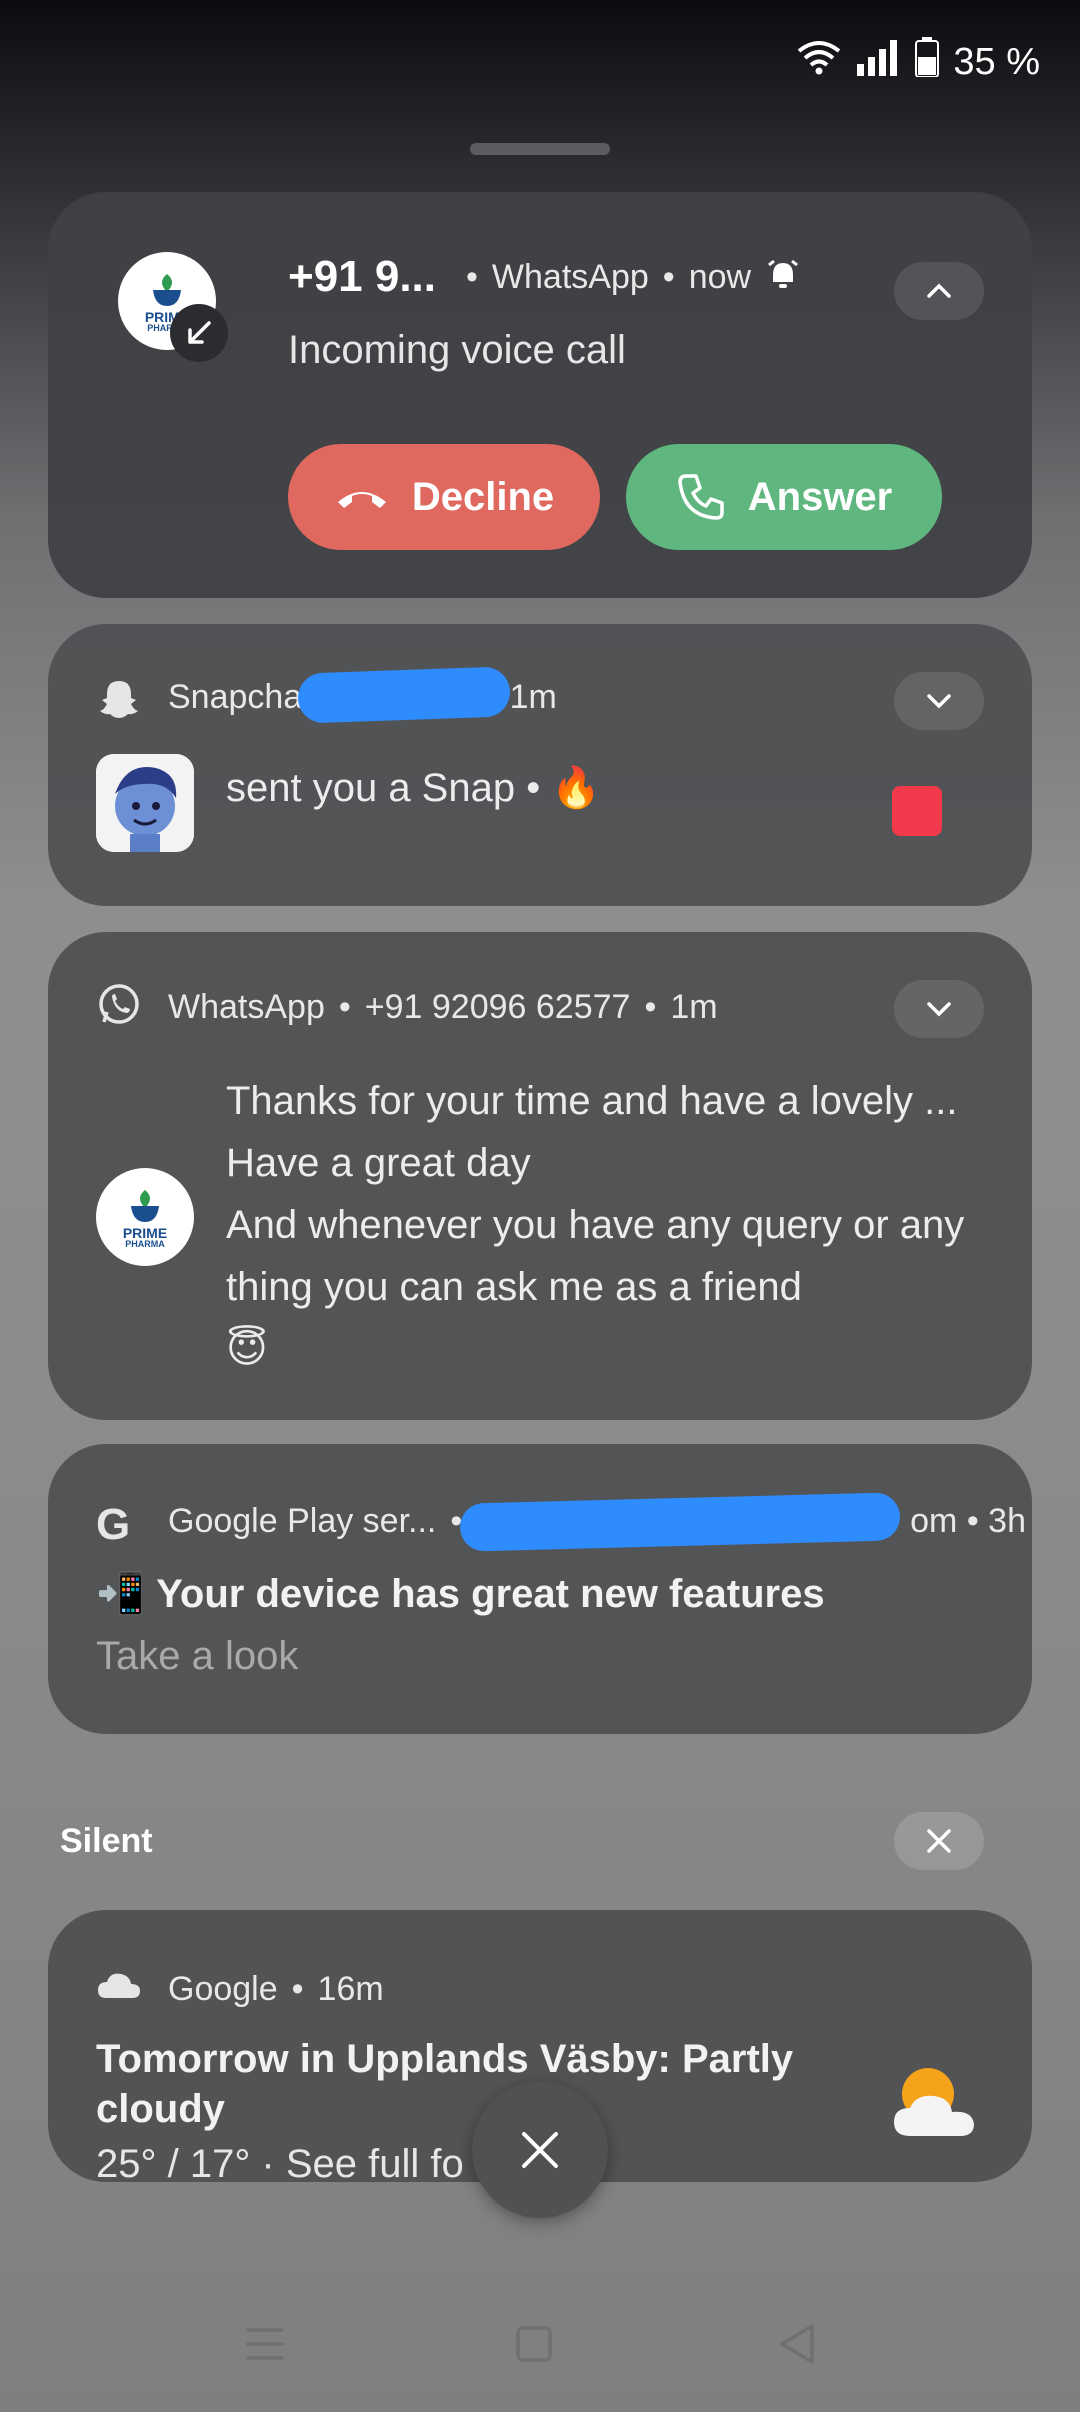 This screenshot has height=2412, width=1080. What do you see at coordinates (414, 788) in the screenshot?
I see `message-text: sent you a Snap • 🔥` at bounding box center [414, 788].